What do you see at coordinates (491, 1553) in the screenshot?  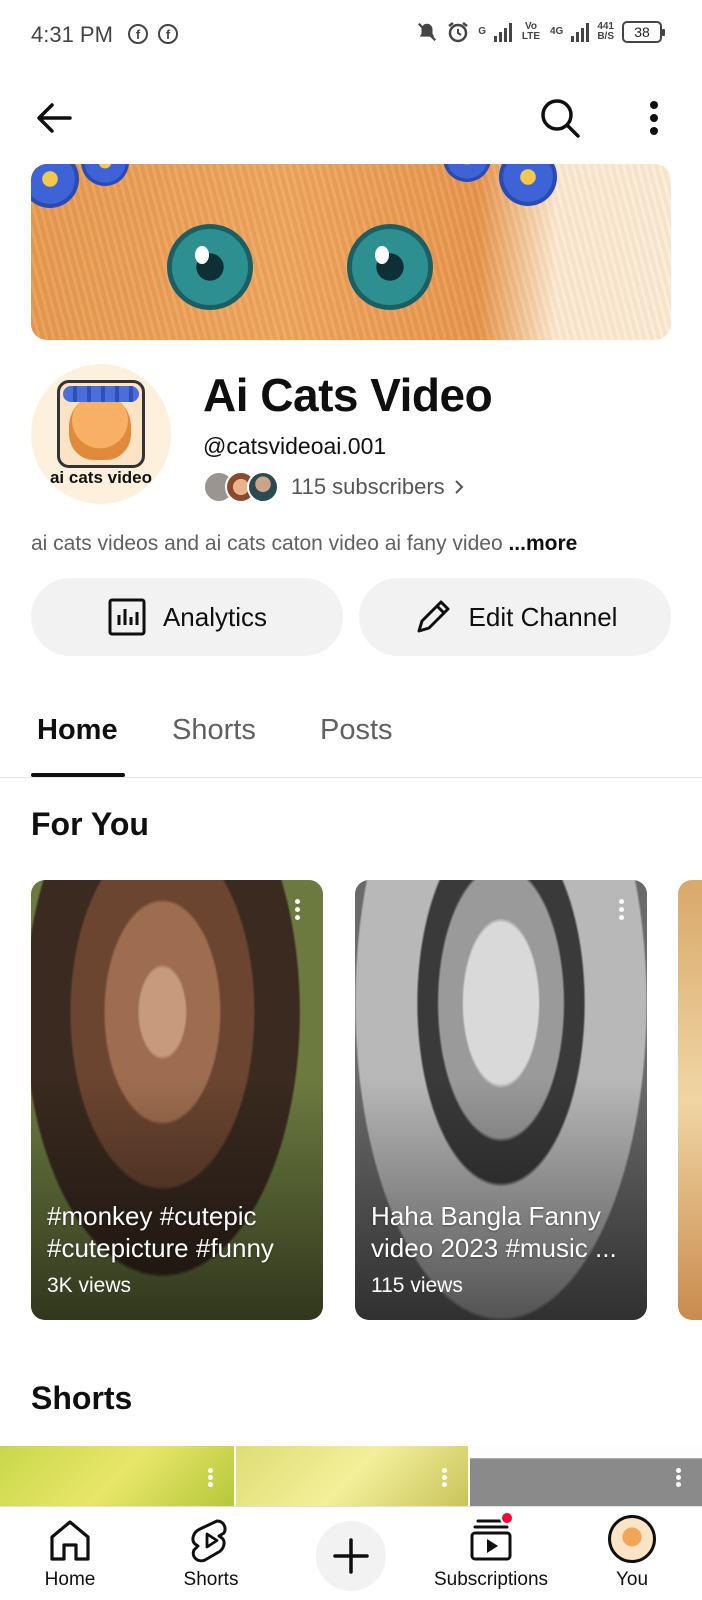 I see `nav-subscriptions: Subscriptions` at bounding box center [491, 1553].